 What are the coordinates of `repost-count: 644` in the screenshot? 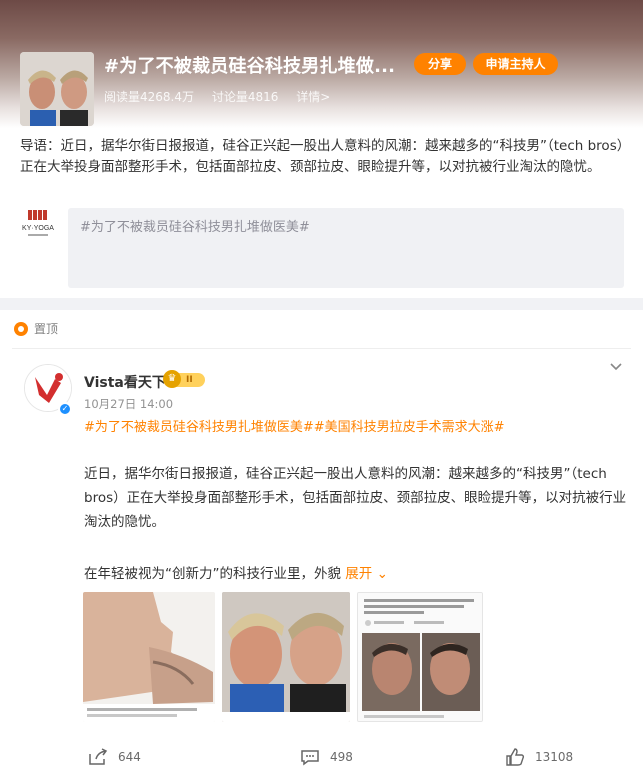 It's located at (129, 757).